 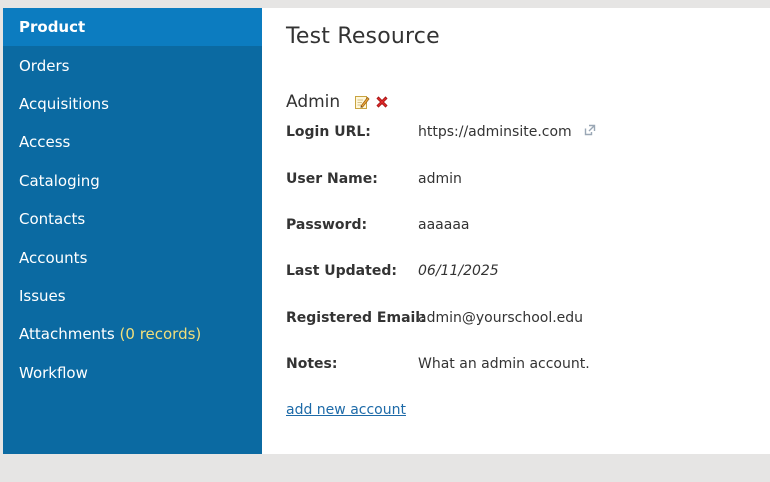 I want to click on sidebar-item-attachments: Attachments (0 records), so click(x=132, y=334).